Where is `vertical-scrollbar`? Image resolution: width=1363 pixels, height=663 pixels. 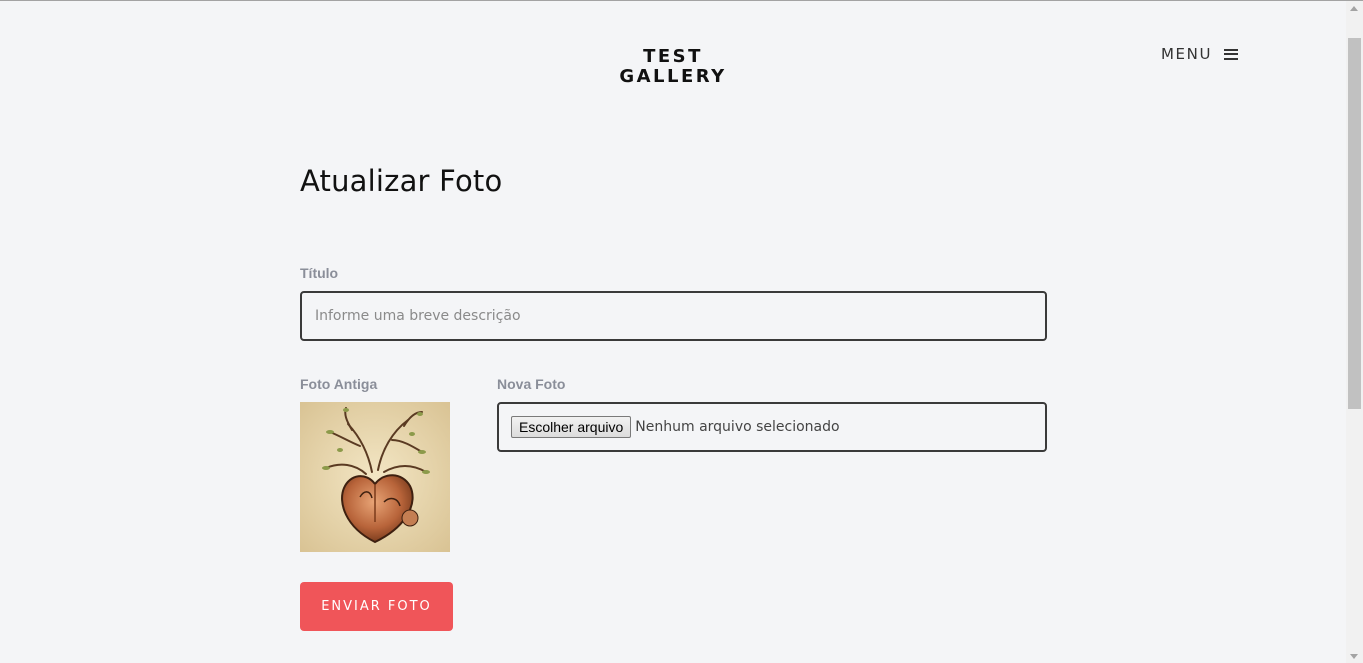
vertical-scrollbar is located at coordinates (1354, 332).